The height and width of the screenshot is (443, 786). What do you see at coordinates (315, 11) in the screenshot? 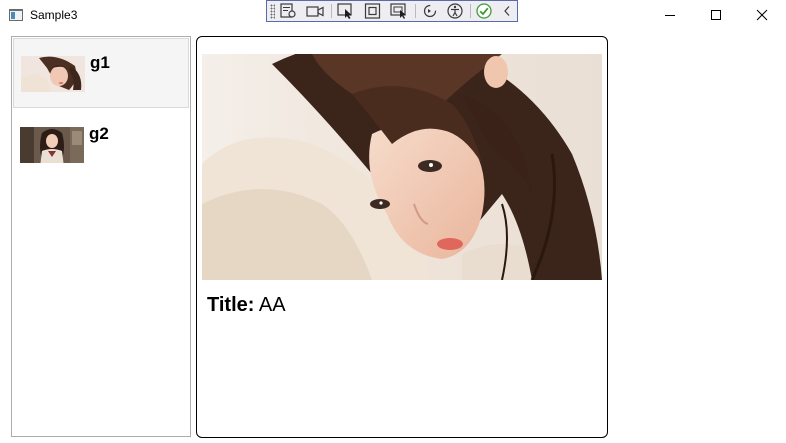
I see `video-camera-icon` at bounding box center [315, 11].